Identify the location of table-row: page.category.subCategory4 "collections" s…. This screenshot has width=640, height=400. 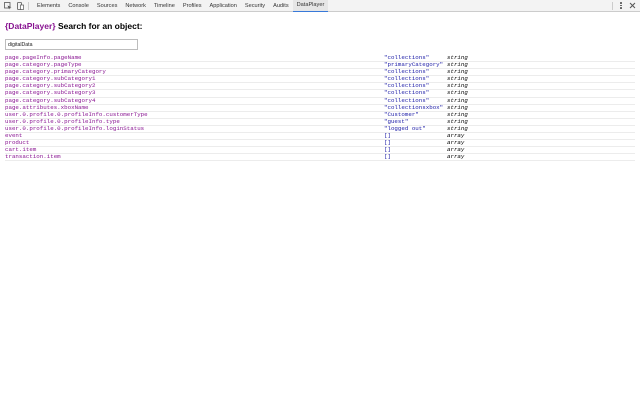
(320, 100).